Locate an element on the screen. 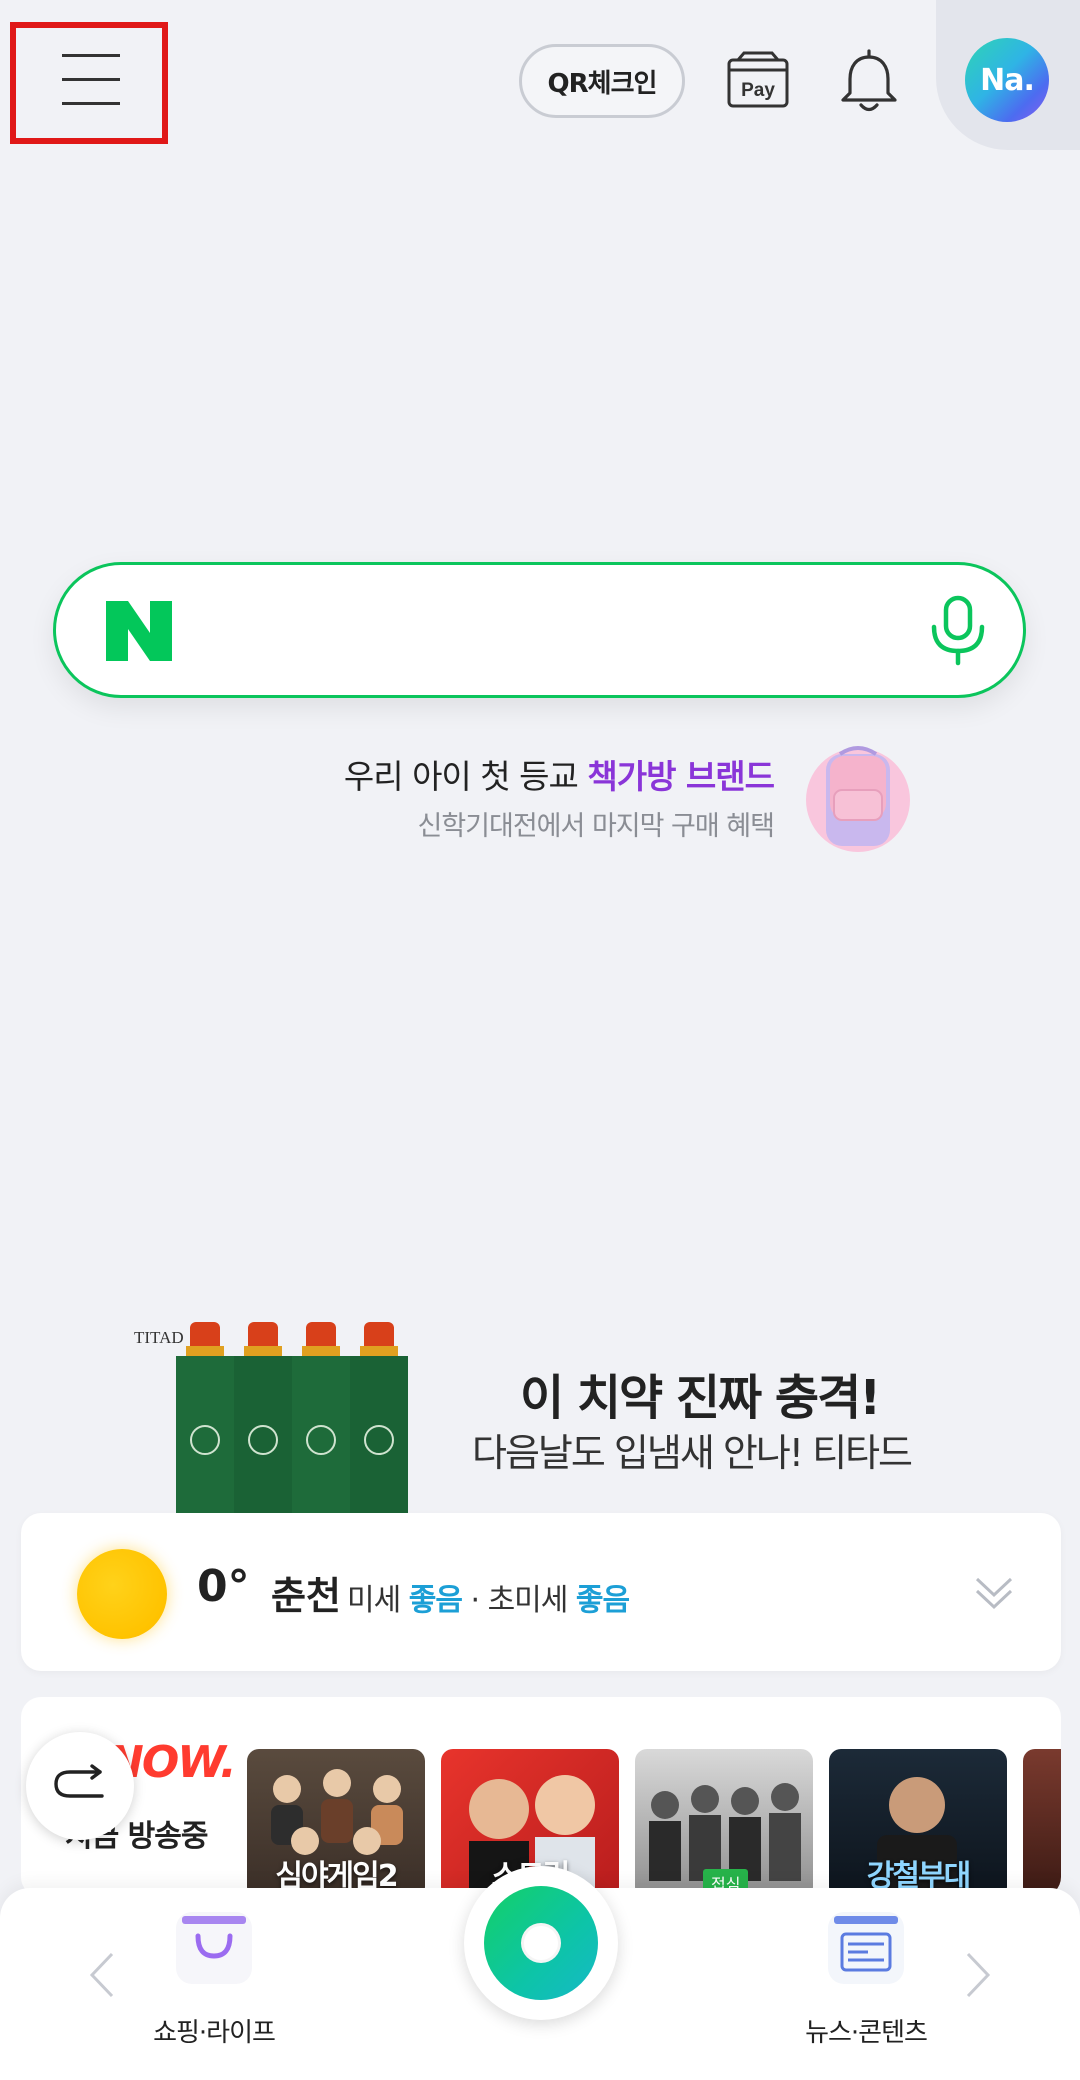 This screenshot has height=2080, width=1080. news-icon is located at coordinates (866, 1948).